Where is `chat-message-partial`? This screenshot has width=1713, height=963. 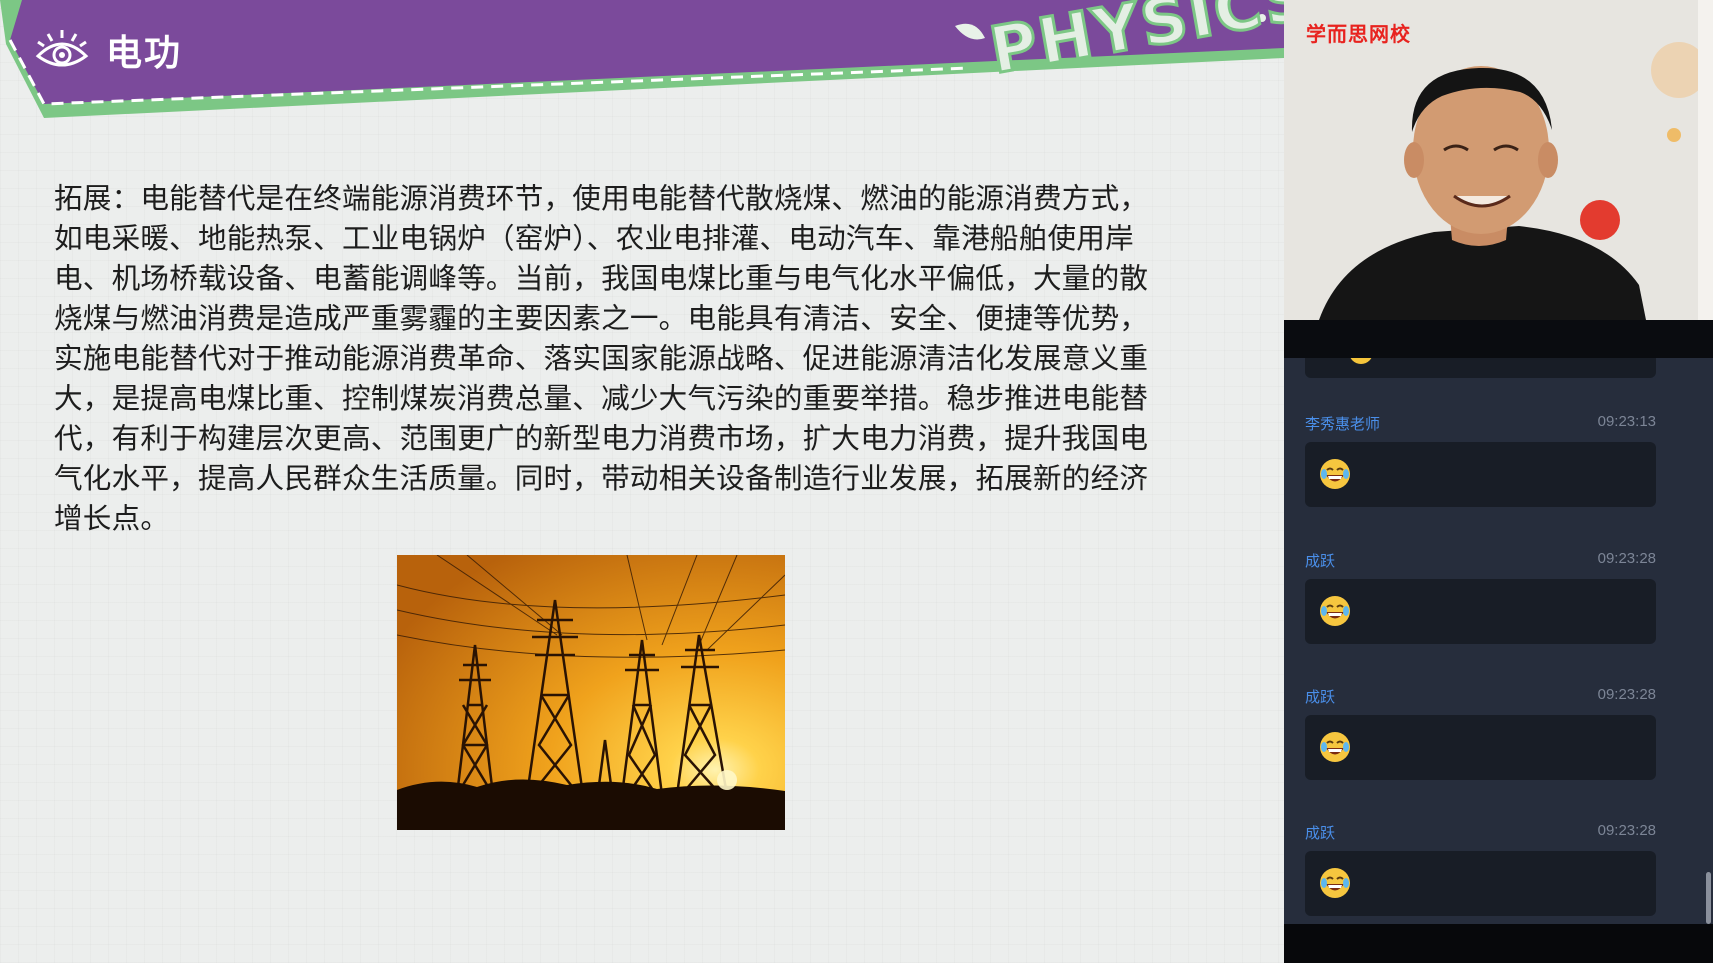
chat-message-partial is located at coordinates (1480, 368).